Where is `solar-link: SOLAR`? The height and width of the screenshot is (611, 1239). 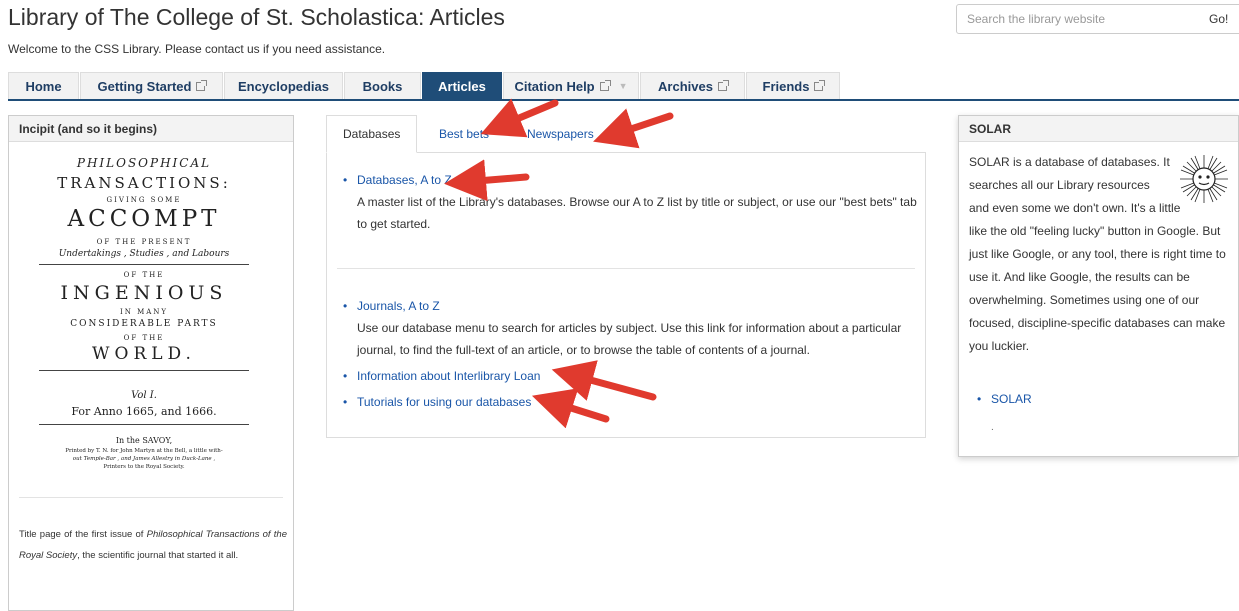 solar-link: SOLAR is located at coordinates (1011, 399).